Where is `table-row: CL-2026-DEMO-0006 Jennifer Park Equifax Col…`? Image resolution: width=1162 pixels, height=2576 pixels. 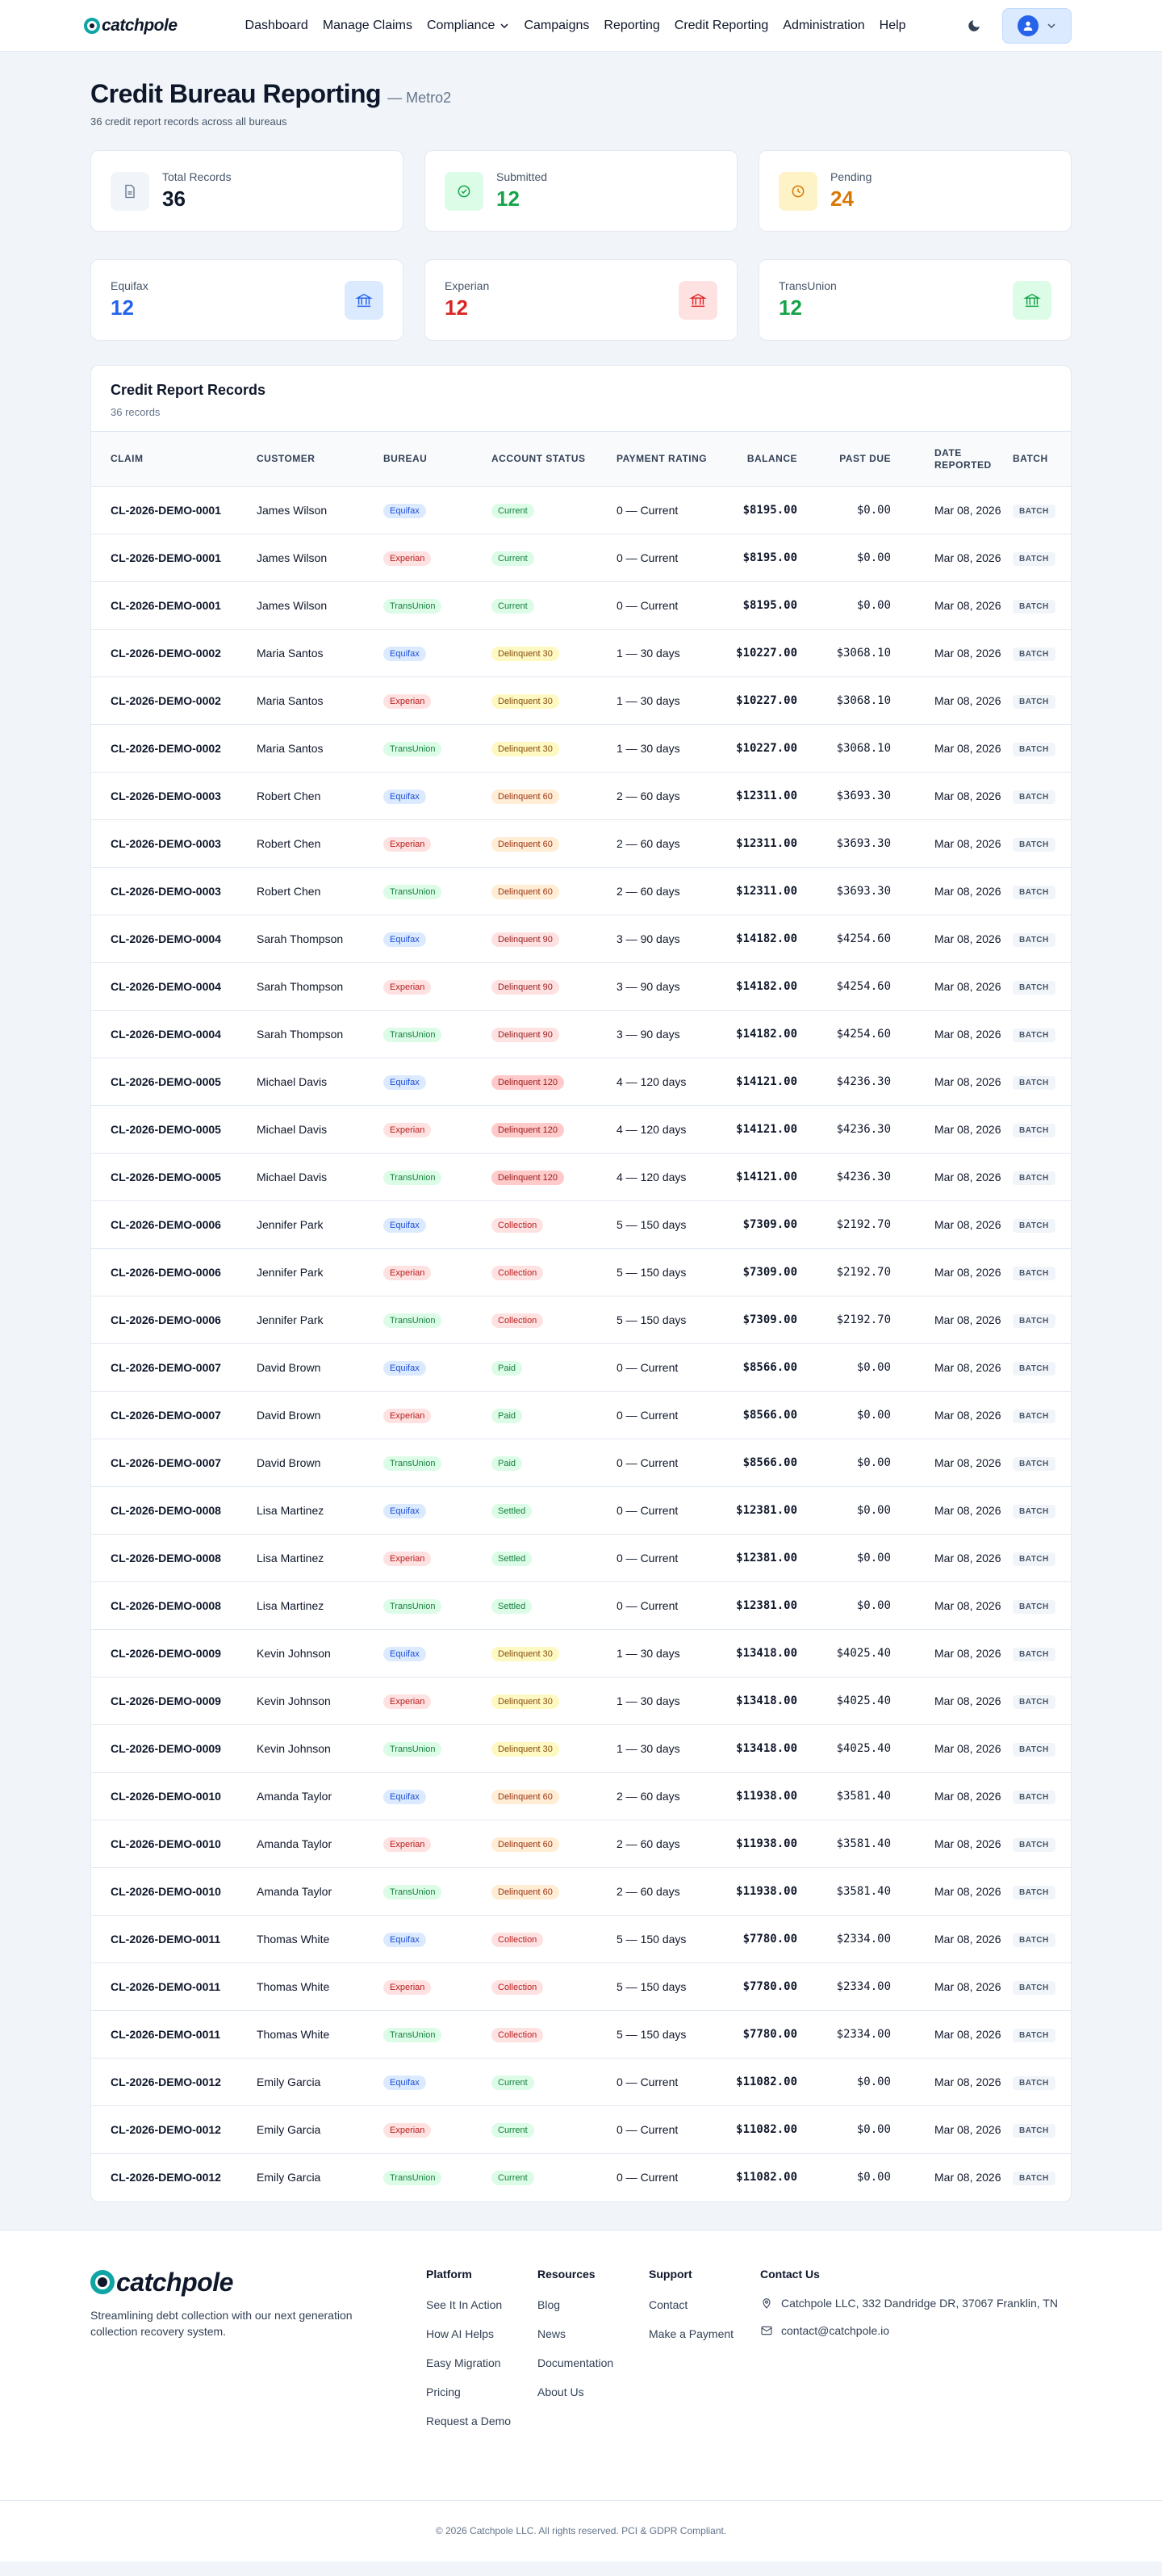
table-row: CL-2026-DEMO-0006 Jennifer Park Equifax Col… is located at coordinates (581, 1224).